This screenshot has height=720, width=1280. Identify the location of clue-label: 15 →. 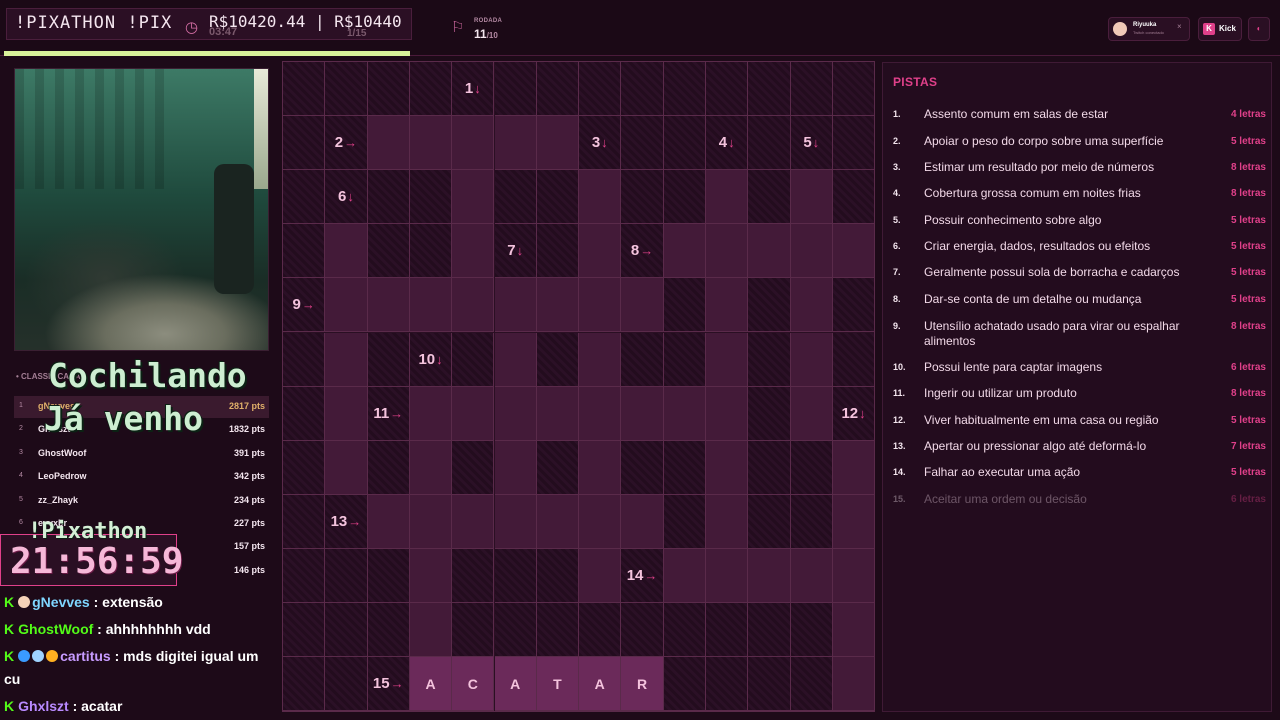
(388, 683).